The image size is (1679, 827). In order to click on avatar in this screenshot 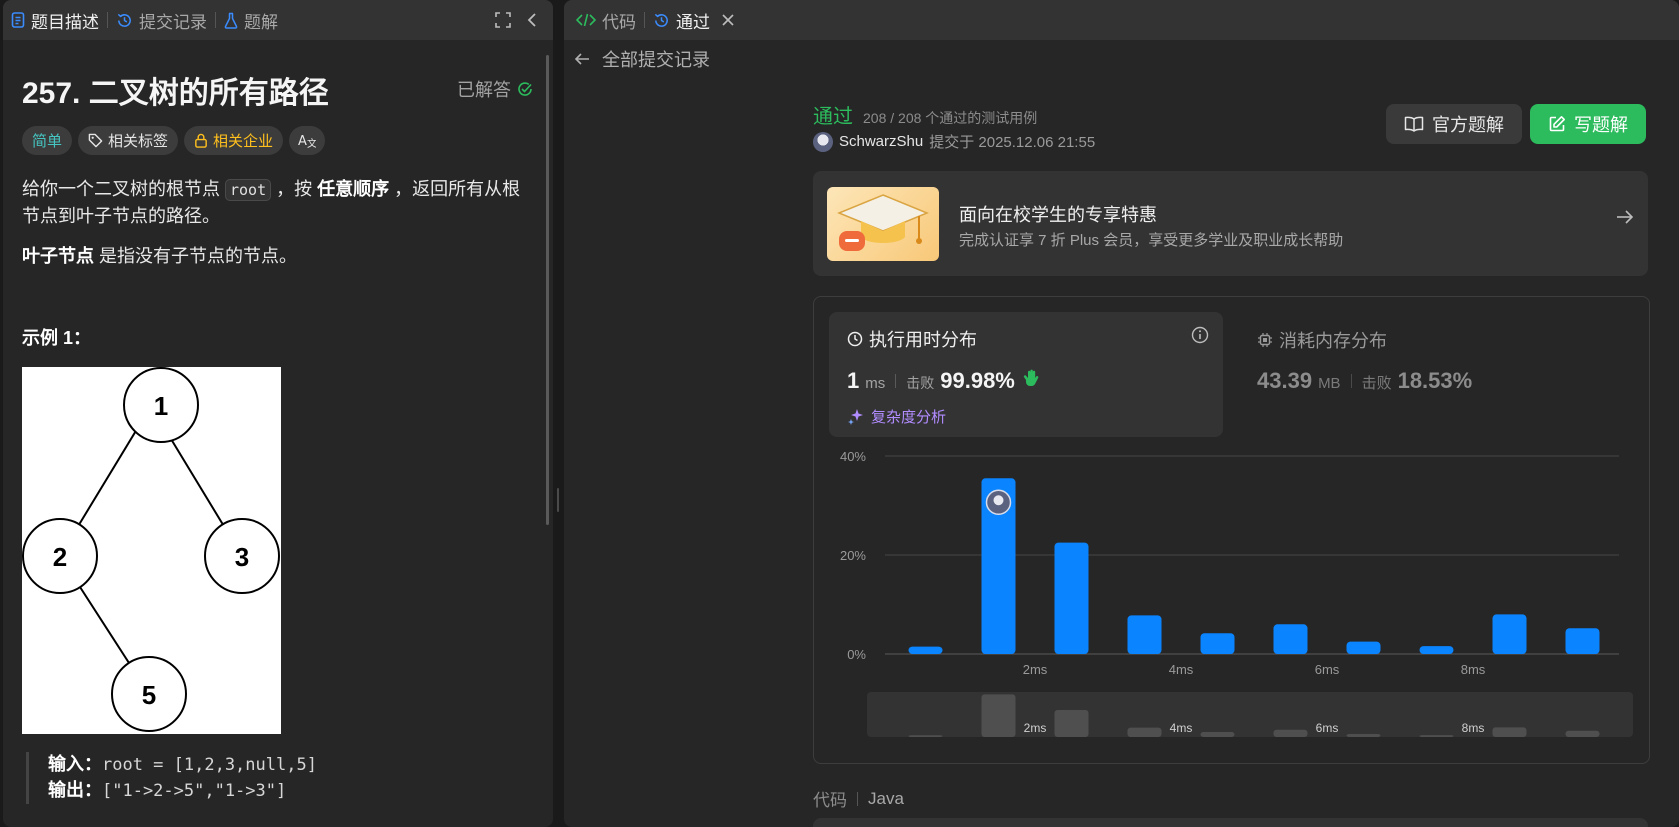, I will do `click(823, 141)`.